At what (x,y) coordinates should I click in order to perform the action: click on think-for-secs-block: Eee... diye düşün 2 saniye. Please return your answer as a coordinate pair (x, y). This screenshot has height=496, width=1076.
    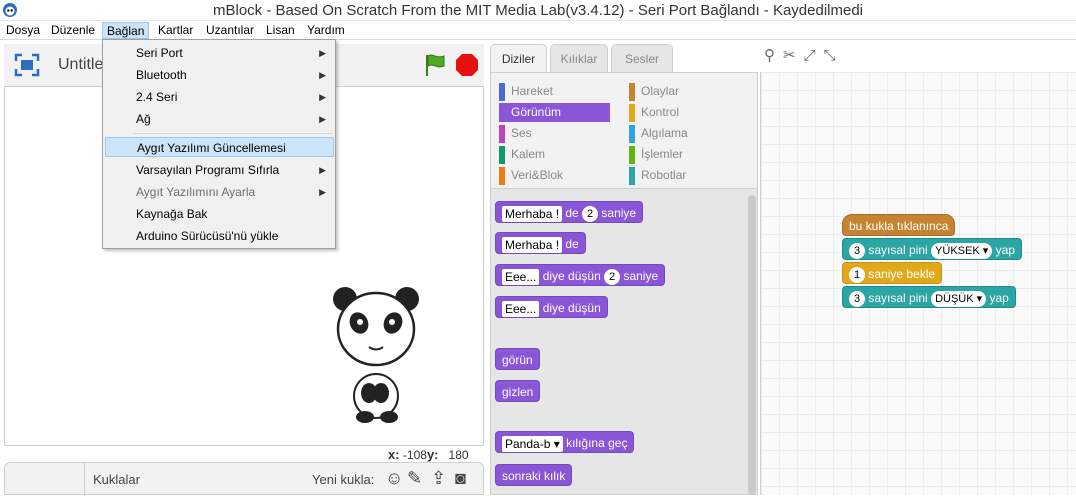
    Looking at the image, I should click on (580, 275).